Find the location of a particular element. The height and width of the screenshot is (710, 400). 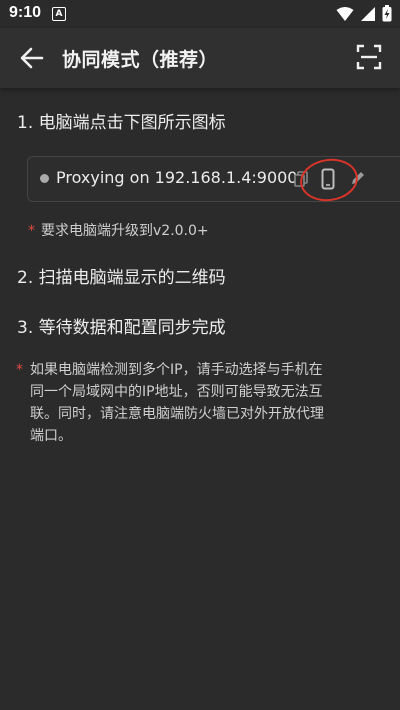

proxy-status-text: Proxying on 192.168.1.4:9000 is located at coordinates (177, 177).